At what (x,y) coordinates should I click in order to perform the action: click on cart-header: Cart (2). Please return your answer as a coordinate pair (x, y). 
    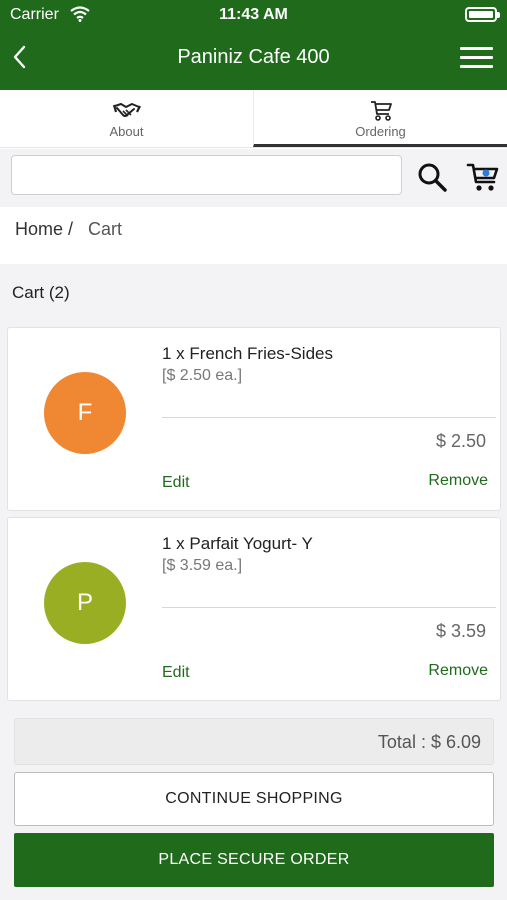
    Looking at the image, I should click on (253, 292).